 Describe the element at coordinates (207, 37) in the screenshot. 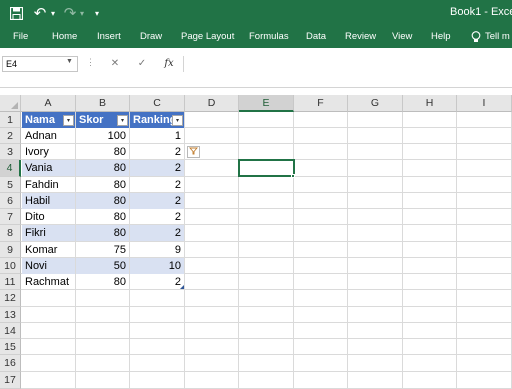

I see `tab-page-layout: Page Layout` at that location.